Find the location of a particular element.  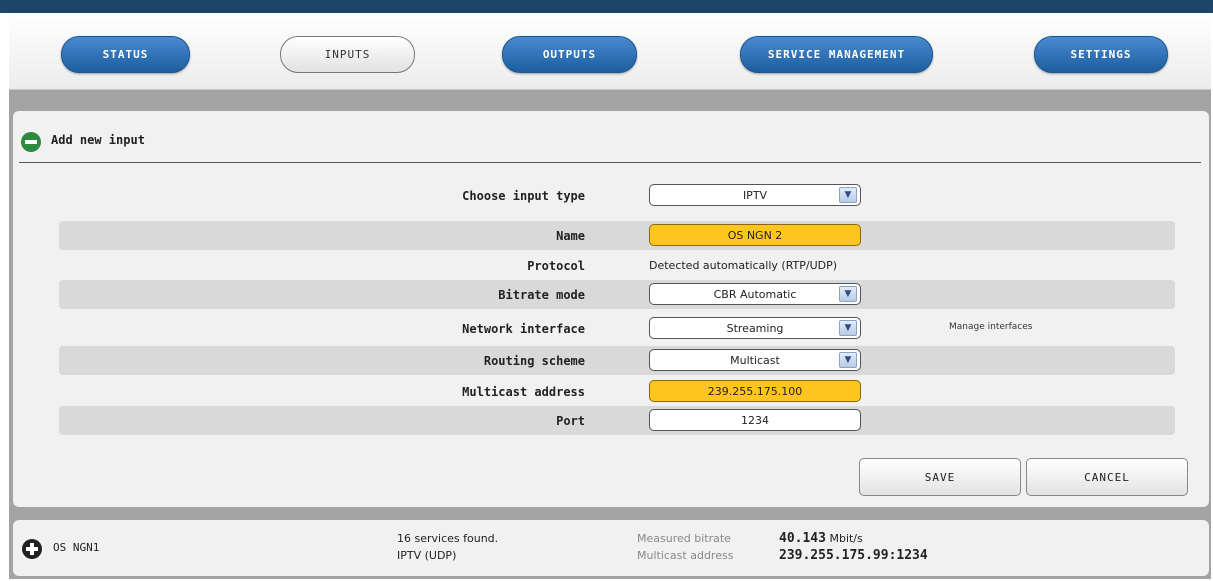

measured-bitrate-unit: Mbit/s is located at coordinates (846, 538).